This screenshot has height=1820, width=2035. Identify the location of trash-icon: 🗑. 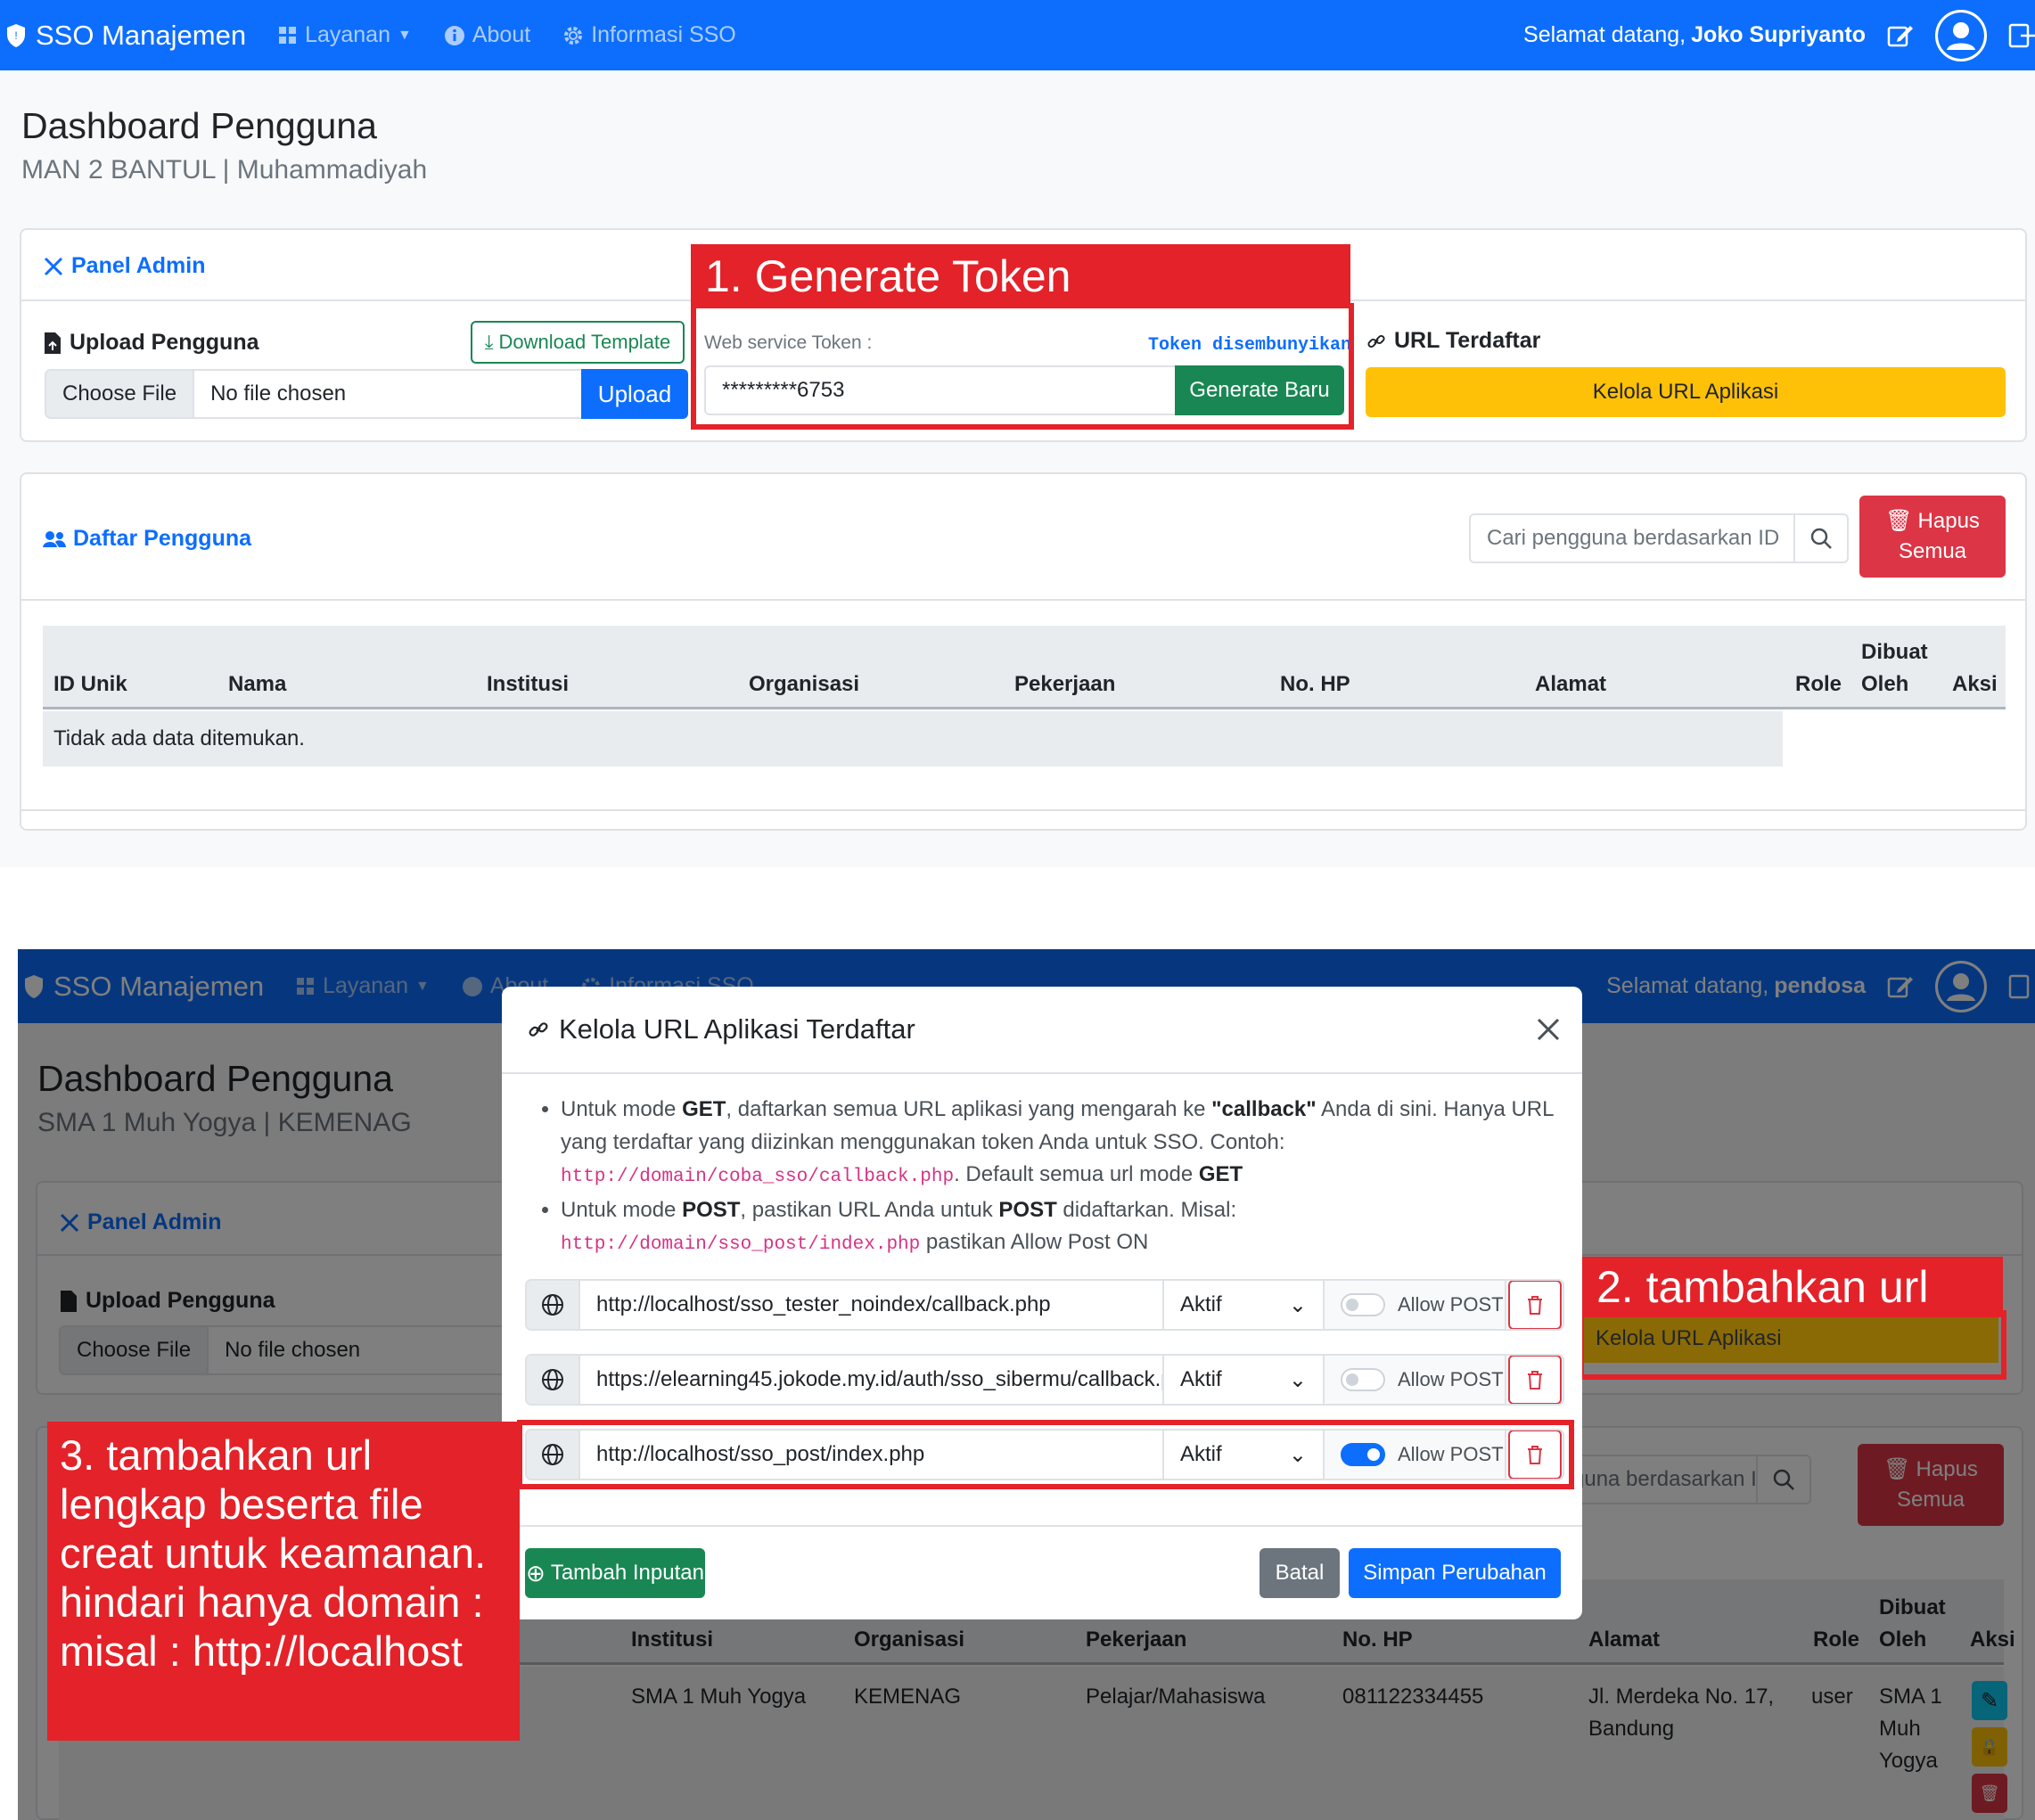
(1899, 521).